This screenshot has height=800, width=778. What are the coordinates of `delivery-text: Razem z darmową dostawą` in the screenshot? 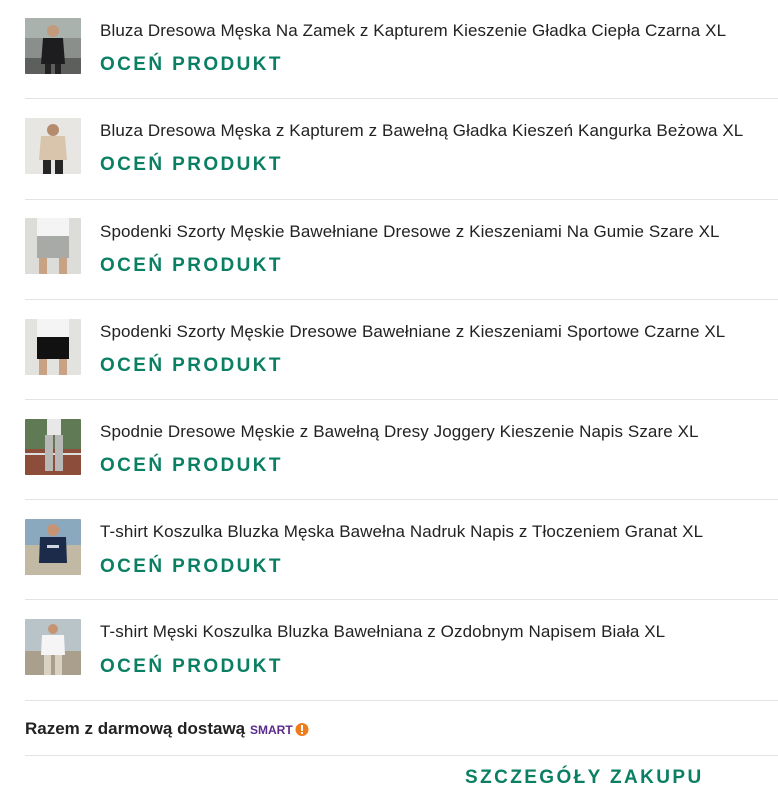 It's located at (135, 728).